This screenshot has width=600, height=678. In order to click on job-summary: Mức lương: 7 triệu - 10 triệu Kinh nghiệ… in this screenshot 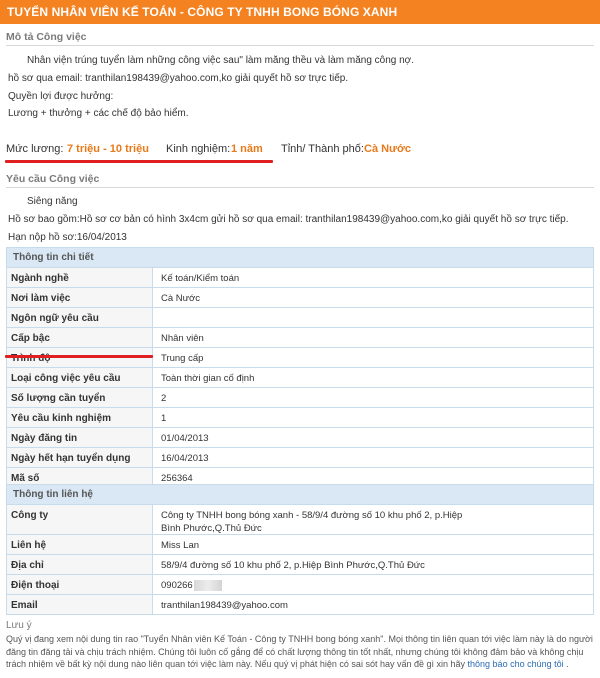, I will do `click(300, 151)`.